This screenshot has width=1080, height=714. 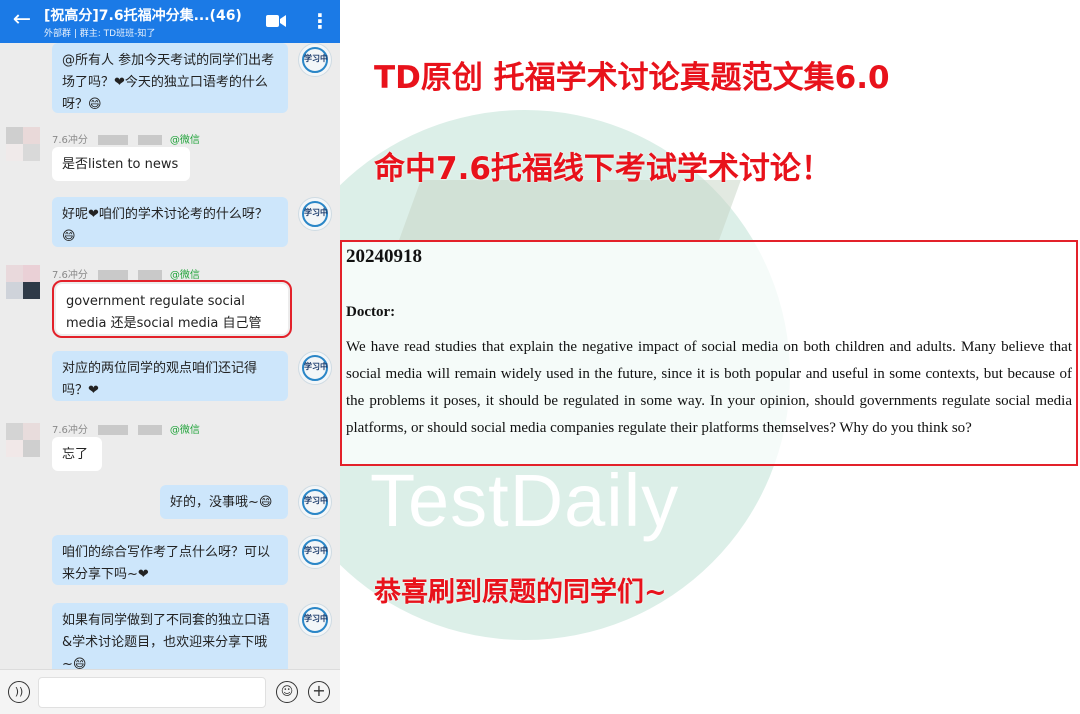 I want to click on message-bubble: 好呢❤咱们的学术讨论考的什么呀？😄, so click(x=170, y=222).